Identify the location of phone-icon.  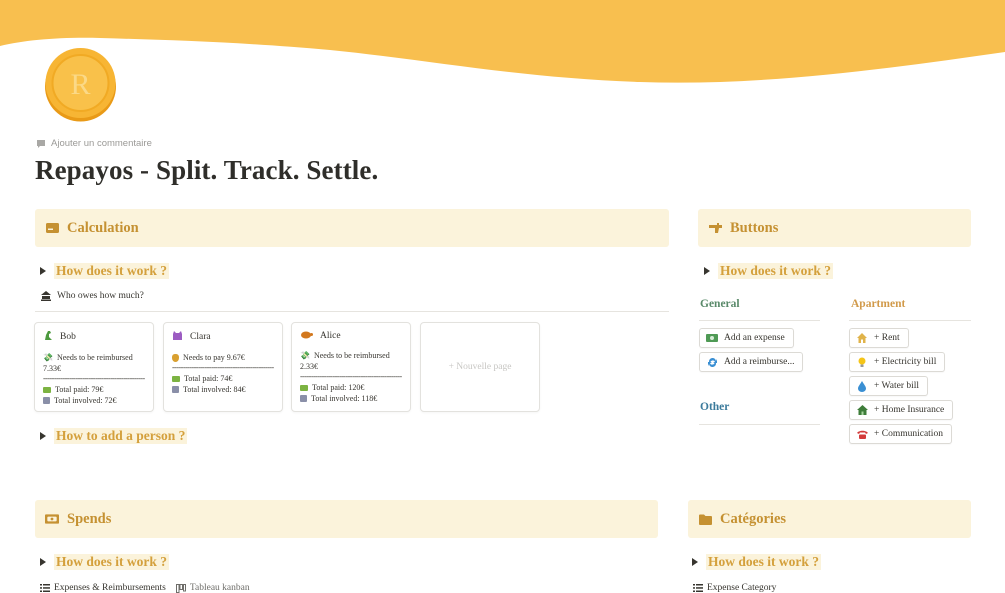
(862, 434).